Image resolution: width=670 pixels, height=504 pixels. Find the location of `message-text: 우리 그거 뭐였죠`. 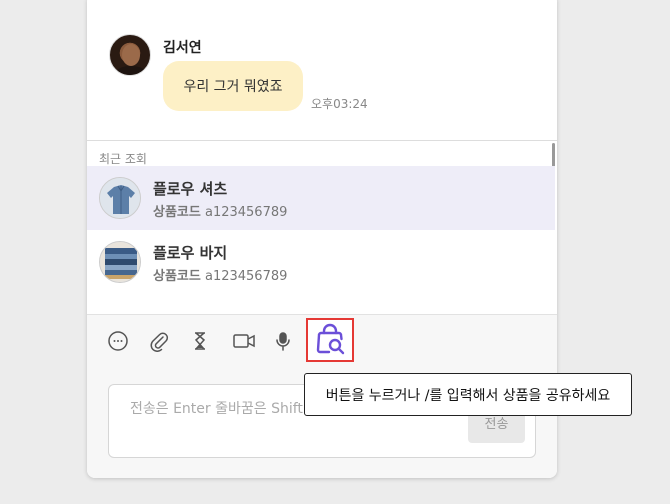

message-text: 우리 그거 뭐였죠 is located at coordinates (233, 87).